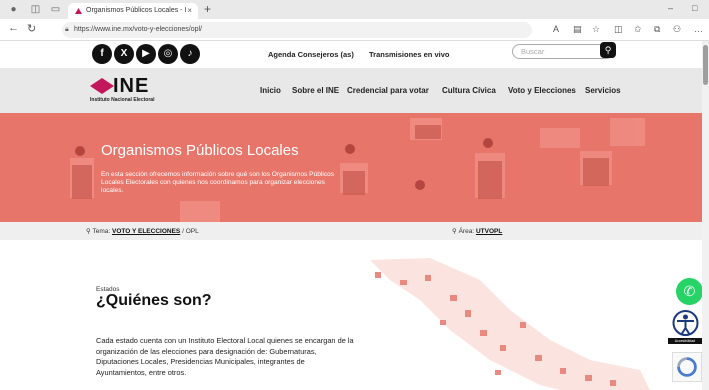  What do you see at coordinates (510, 324) in the screenshot?
I see `mexico-map-illustration` at bounding box center [510, 324].